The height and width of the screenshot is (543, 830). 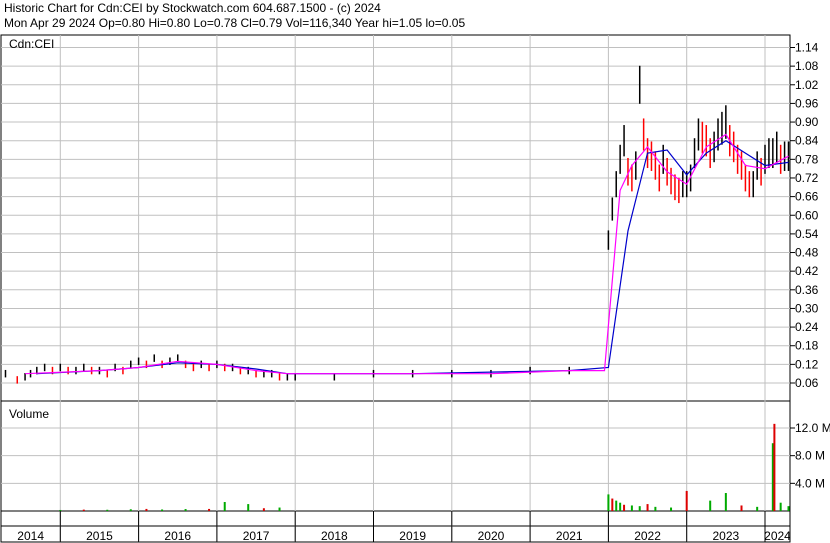 I want to click on price-tick-label: 0.72, so click(x=807, y=178).